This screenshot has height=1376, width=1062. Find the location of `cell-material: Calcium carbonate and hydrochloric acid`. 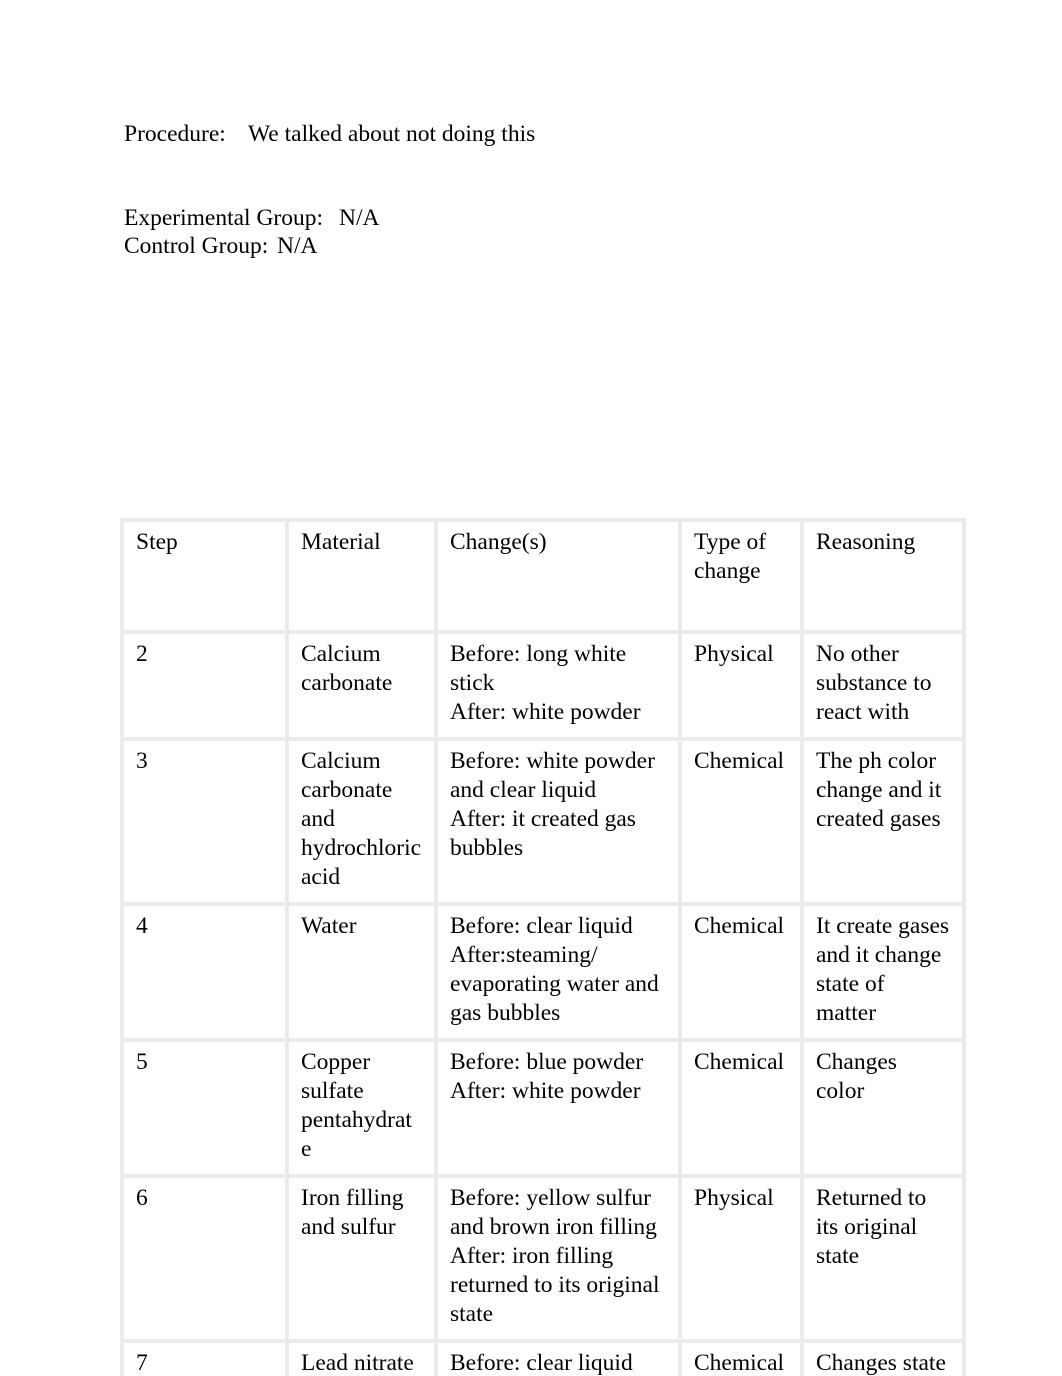

cell-material: Calcium carbonate and hydrochloric acid is located at coordinates (361, 821).